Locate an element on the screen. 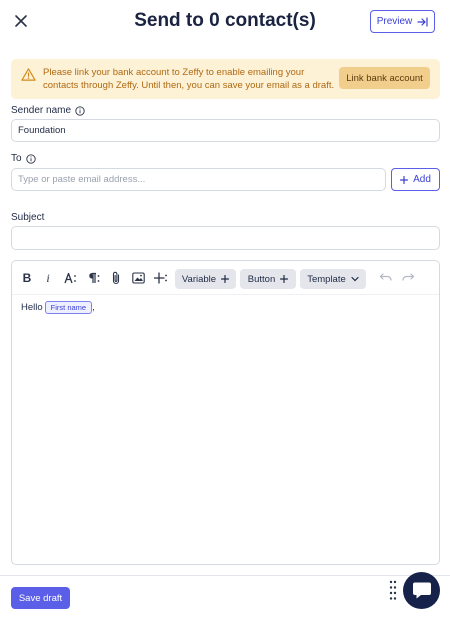 The height and width of the screenshot is (619, 450). sender-name-label-text: Sender name is located at coordinates (41, 110).